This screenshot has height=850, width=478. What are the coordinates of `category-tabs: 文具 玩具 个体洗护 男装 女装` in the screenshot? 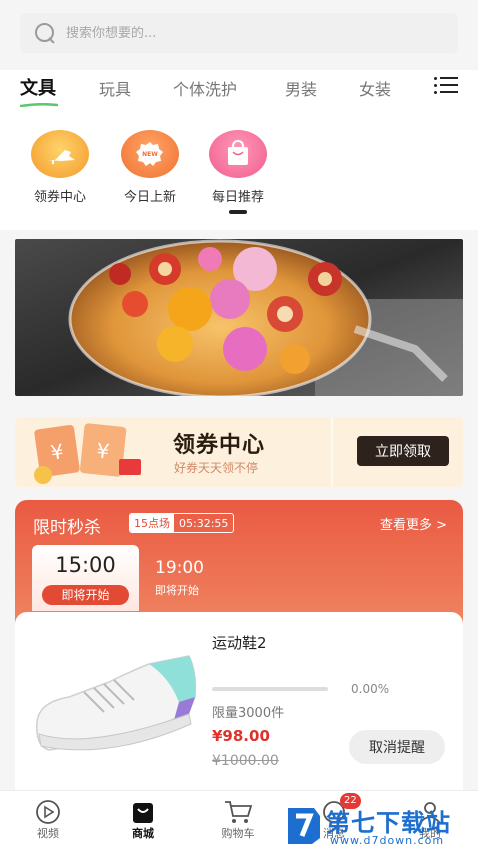 It's located at (239, 90).